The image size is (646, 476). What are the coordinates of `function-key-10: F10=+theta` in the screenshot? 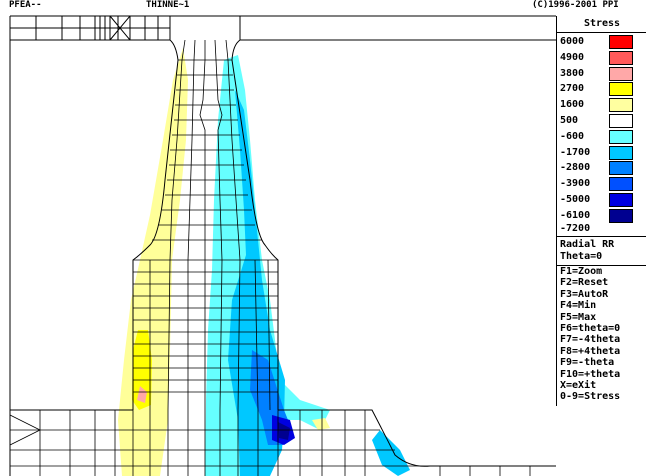 It's located at (590, 374).